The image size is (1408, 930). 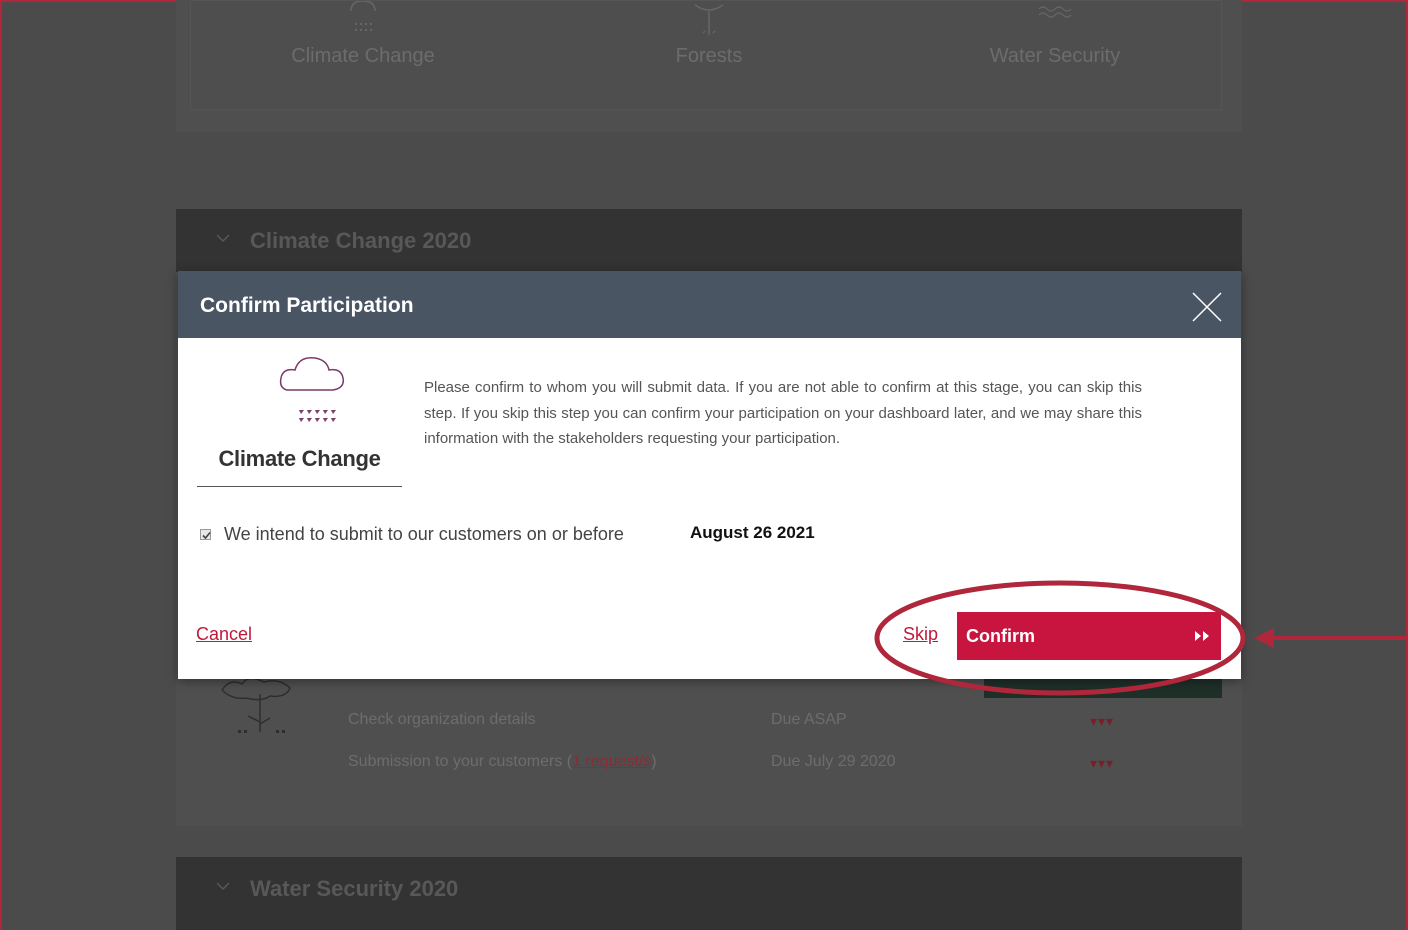 What do you see at coordinates (1055, 12) in the screenshot?
I see `waves-icon` at bounding box center [1055, 12].